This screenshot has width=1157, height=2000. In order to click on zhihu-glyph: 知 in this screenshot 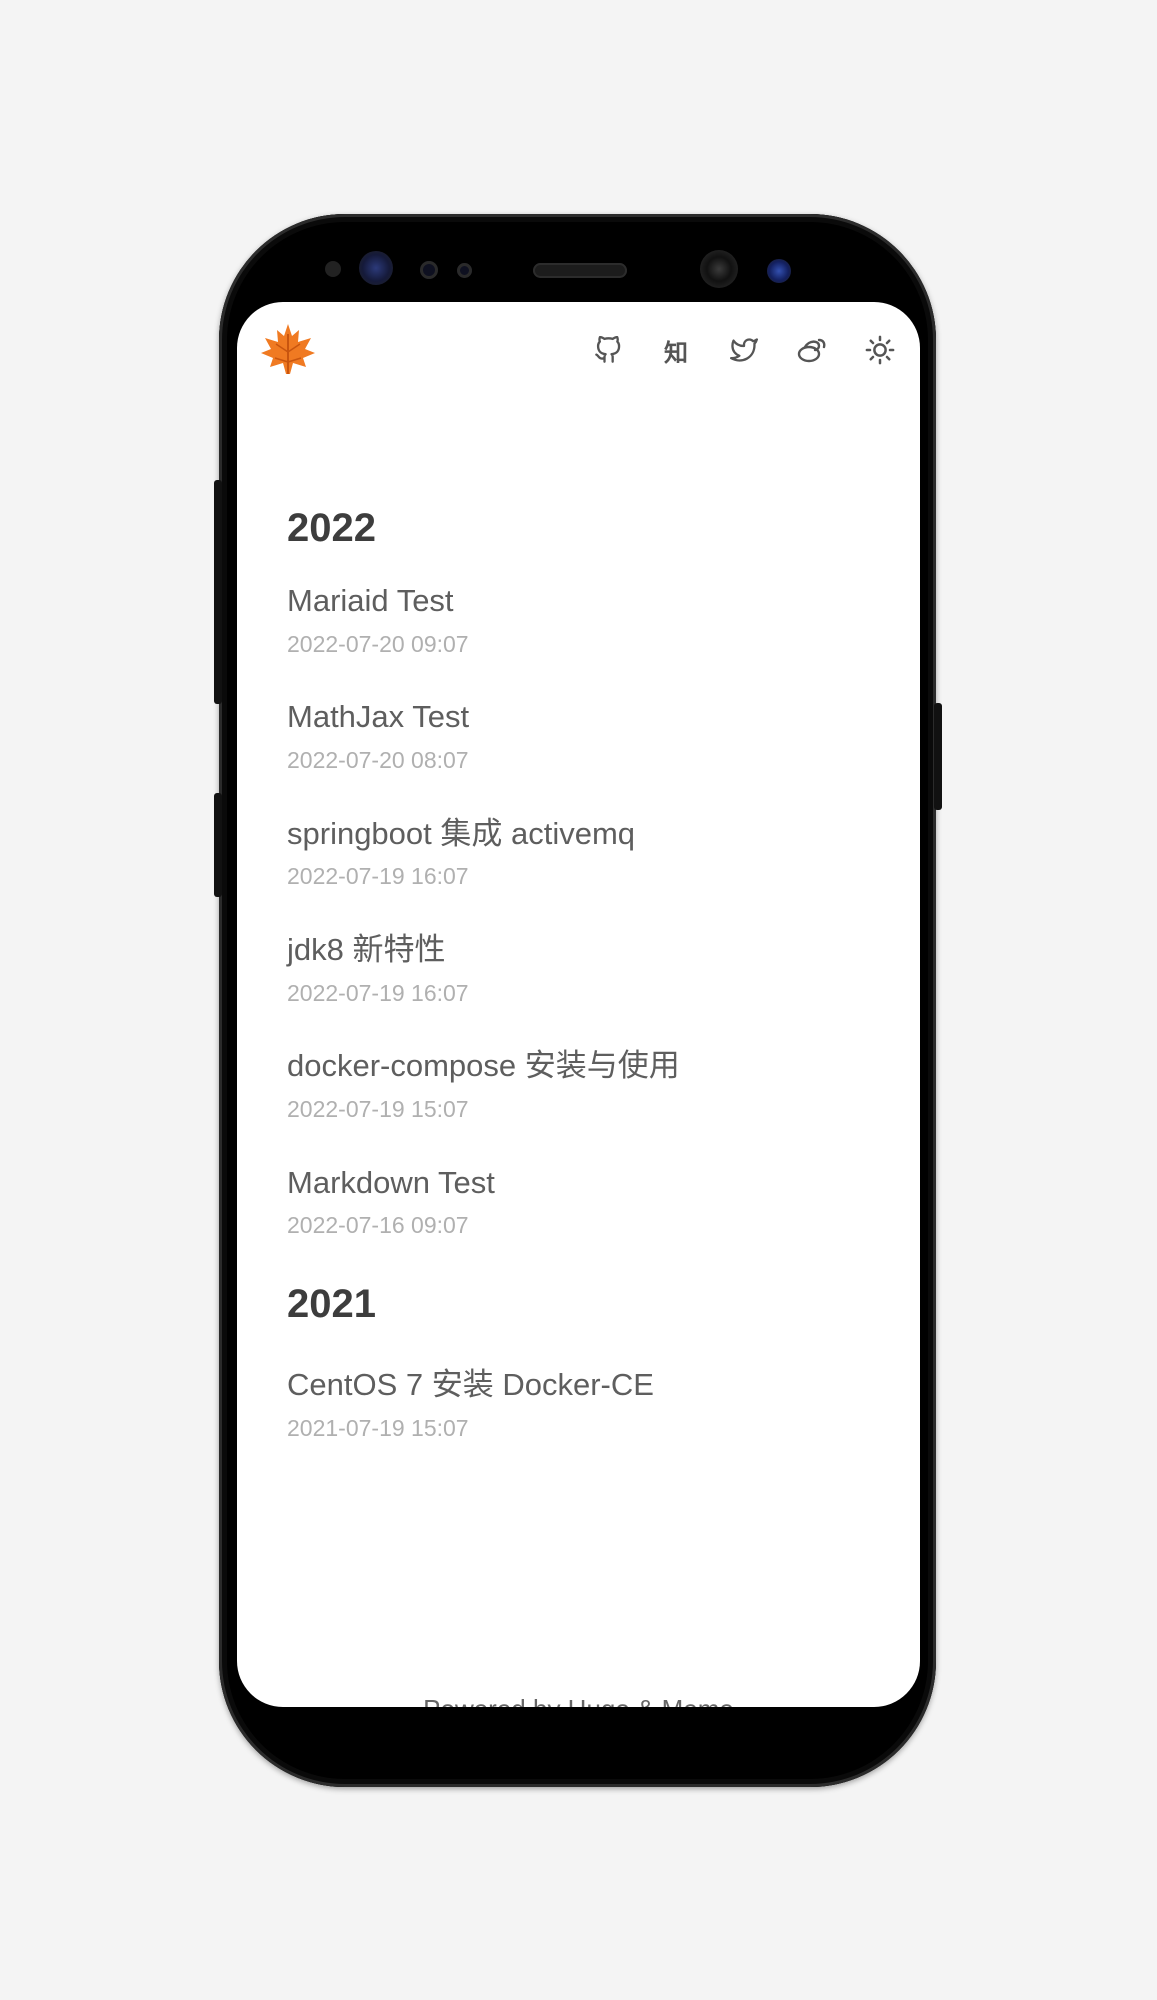, I will do `click(676, 352)`.